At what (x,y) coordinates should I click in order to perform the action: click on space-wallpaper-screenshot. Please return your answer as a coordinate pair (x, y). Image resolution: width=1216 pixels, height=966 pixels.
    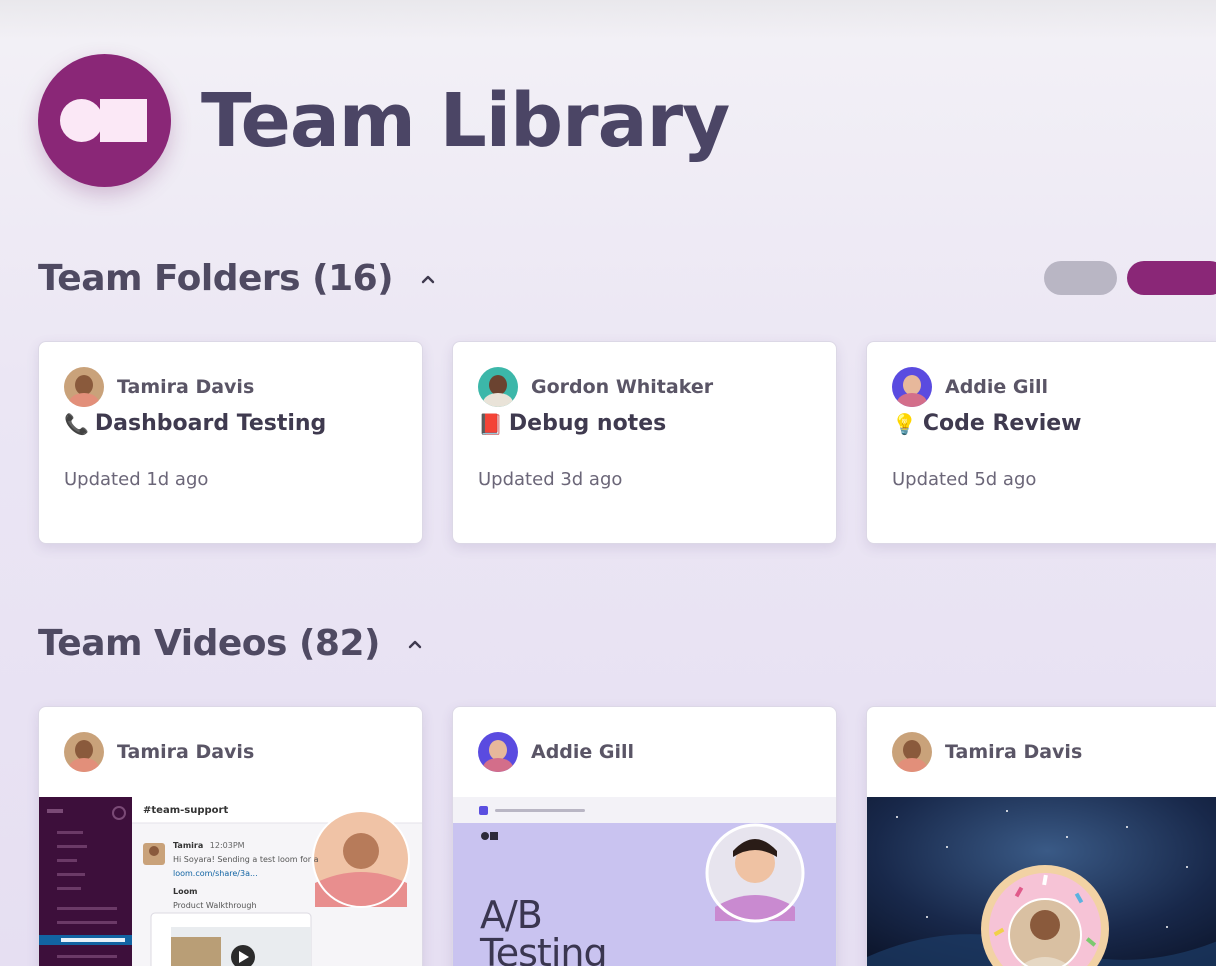
    Looking at the image, I should click on (1041, 881).